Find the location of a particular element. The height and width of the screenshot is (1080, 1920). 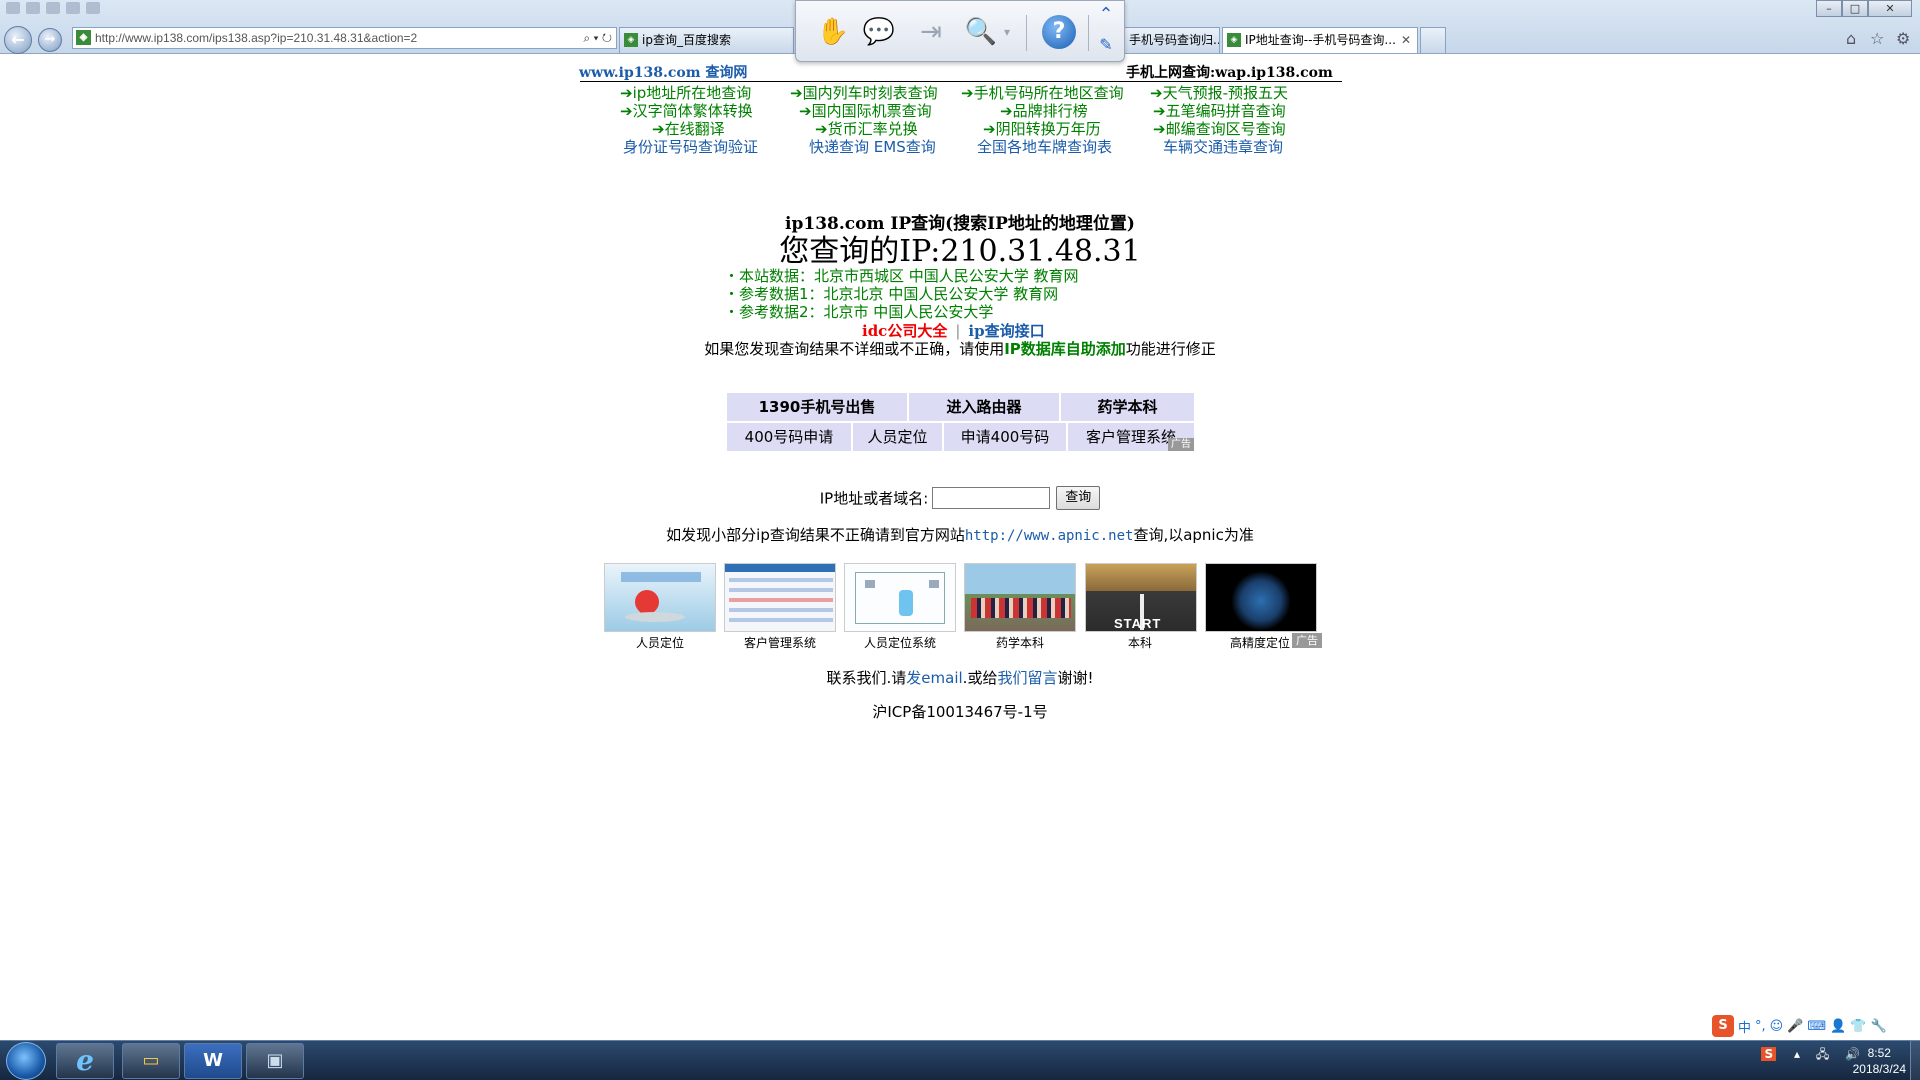

ime-toolbar: S 中 °, ☺ 🎤 ⌨ 👤 👕 🔧 is located at coordinates (1816, 1026).